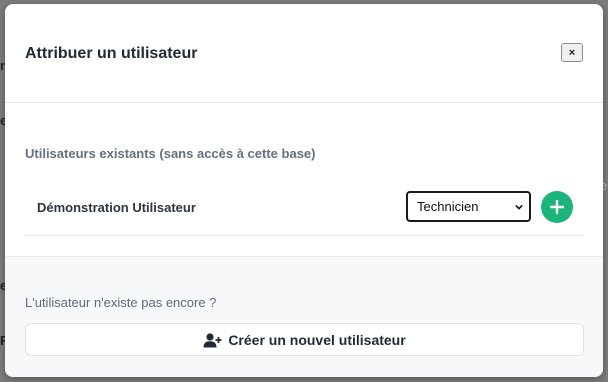 The image size is (608, 382). What do you see at coordinates (519, 207) in the screenshot?
I see `chevron-down-icon` at bounding box center [519, 207].